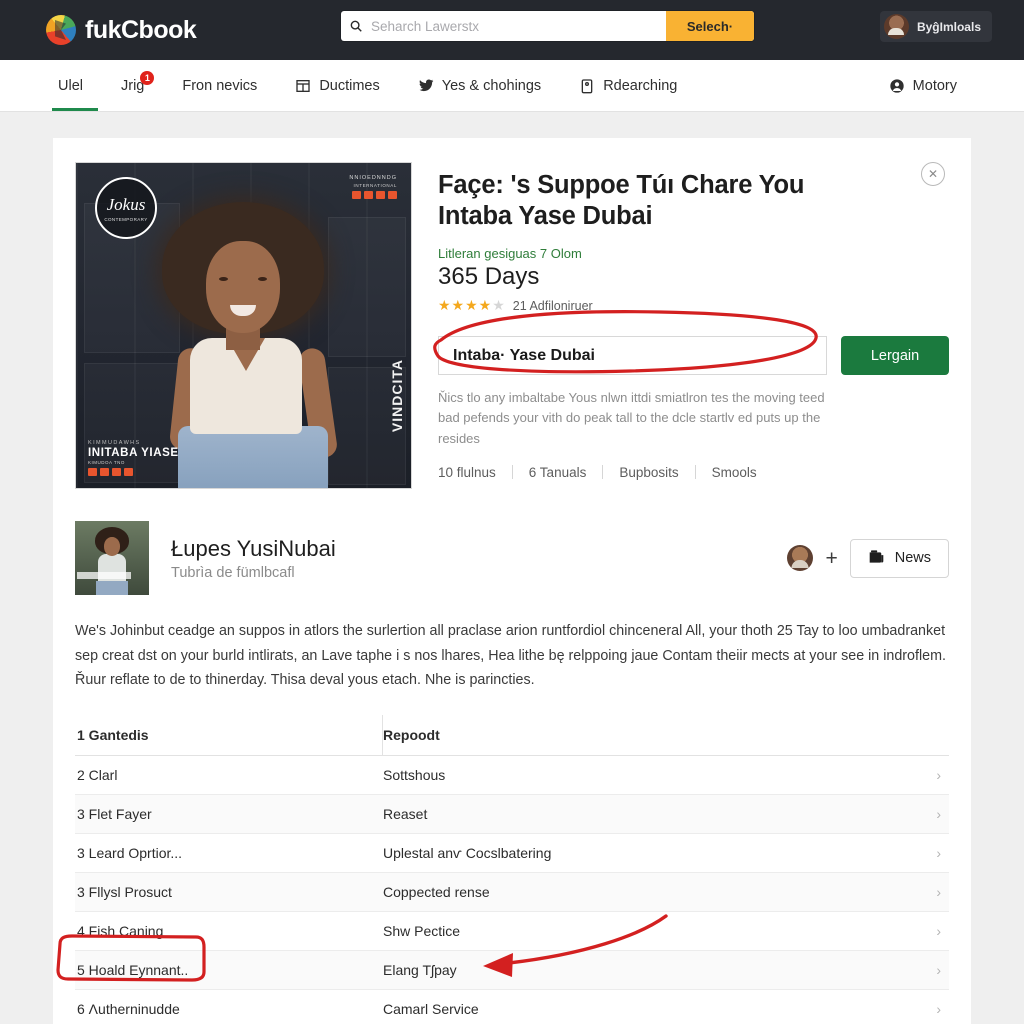 This screenshot has width=1024, height=1024. Describe the element at coordinates (479, 85) in the screenshot. I see `nav-item-yes-chohings: Yes & chohings` at that location.